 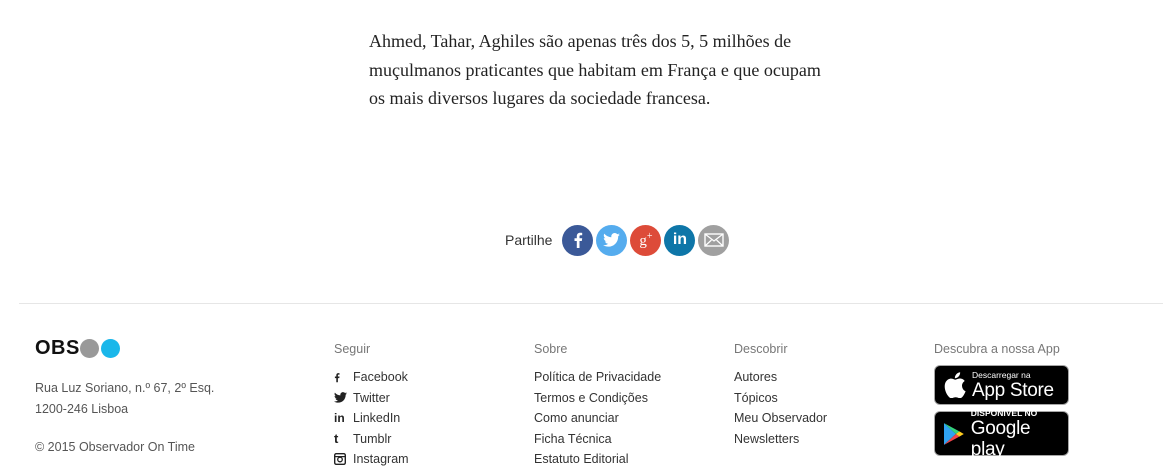 I want to click on google-play-badge: DISPONÍVEL NO Google play, so click(x=1001, y=433).